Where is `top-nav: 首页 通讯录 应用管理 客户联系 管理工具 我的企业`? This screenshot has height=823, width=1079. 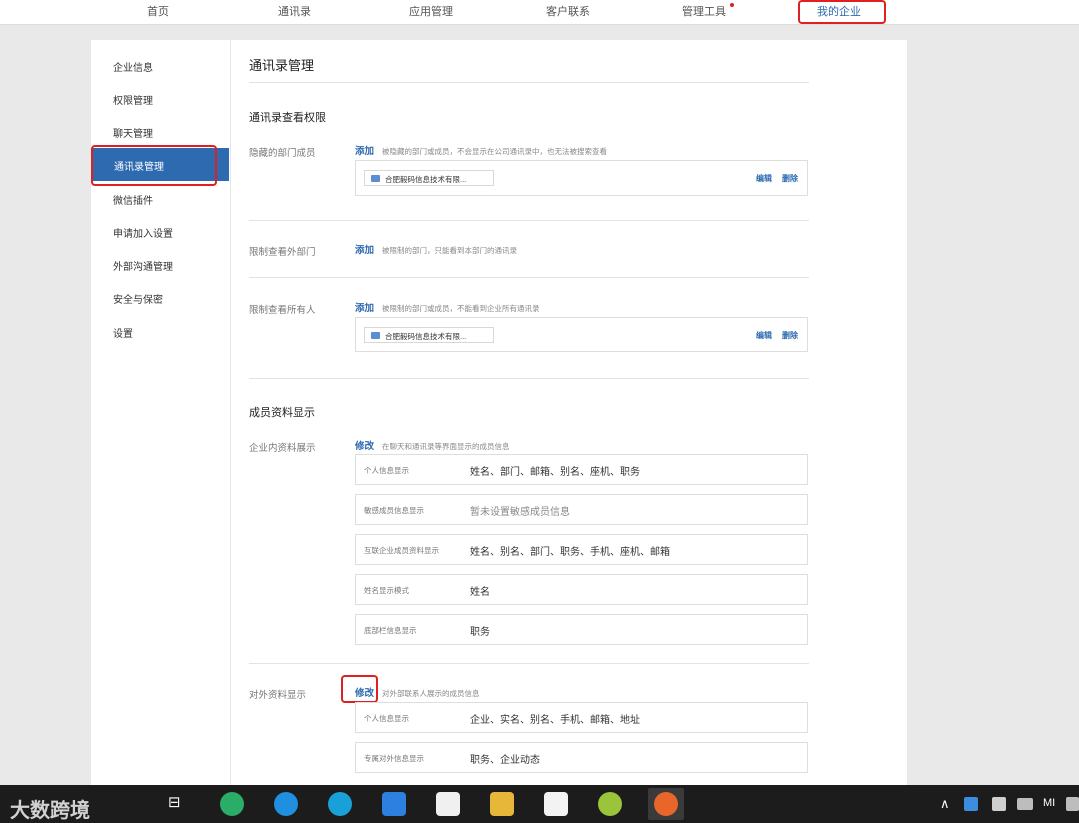
top-nav: 首页 通讯录 应用管理 客户联系 管理工具 我的企业 is located at coordinates (539, 12).